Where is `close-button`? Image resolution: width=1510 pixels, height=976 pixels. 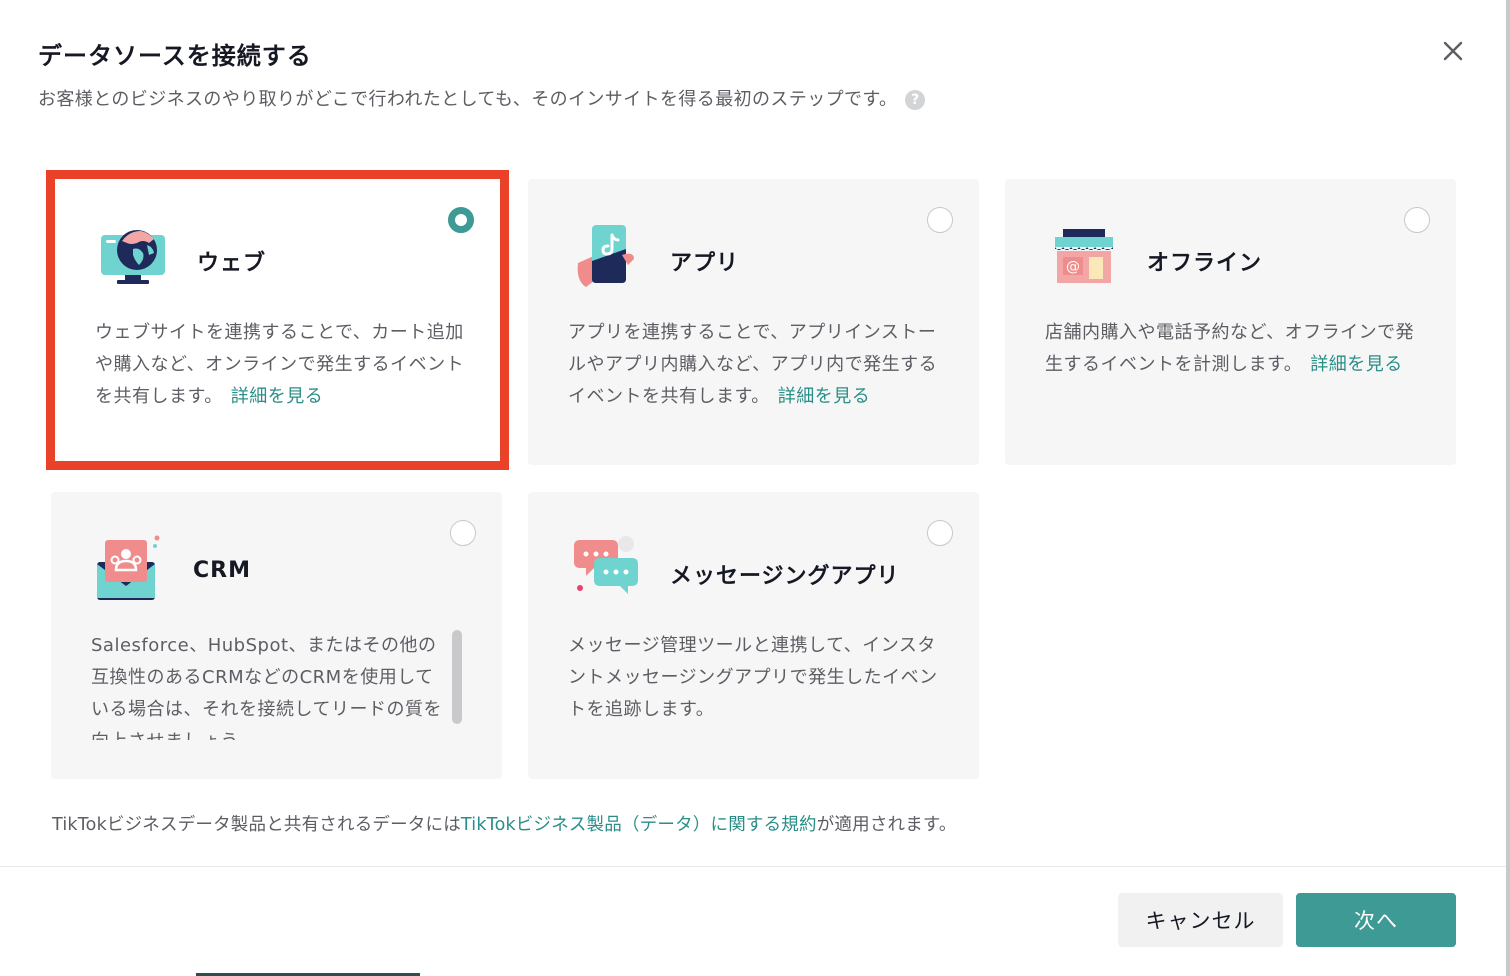 close-button is located at coordinates (1453, 51).